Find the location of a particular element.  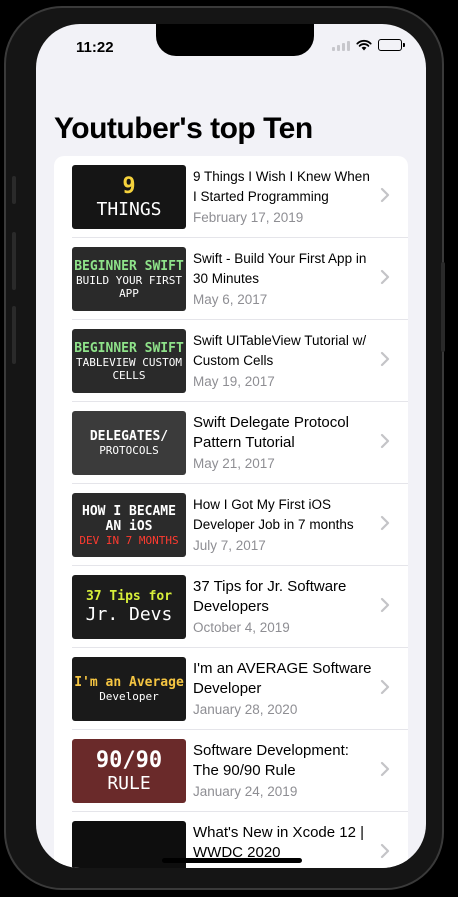

volume-down-button is located at coordinates (14, 335).